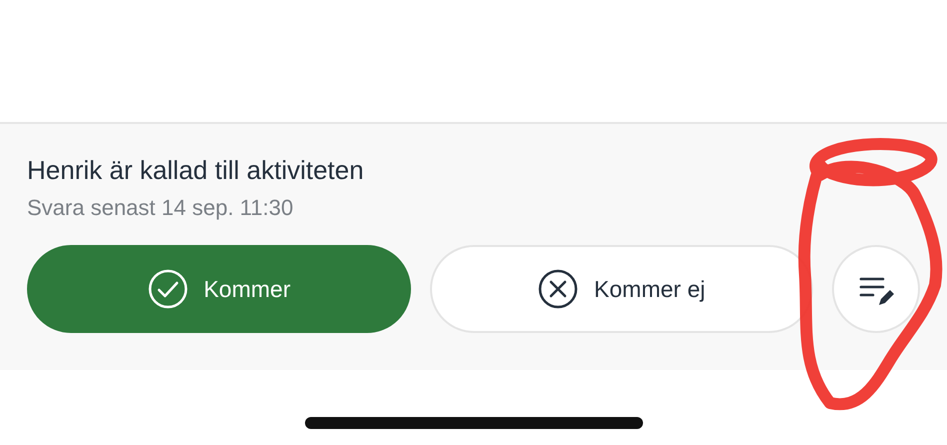  Describe the element at coordinates (622, 289) in the screenshot. I see `decline-button: Kommer ej` at that location.